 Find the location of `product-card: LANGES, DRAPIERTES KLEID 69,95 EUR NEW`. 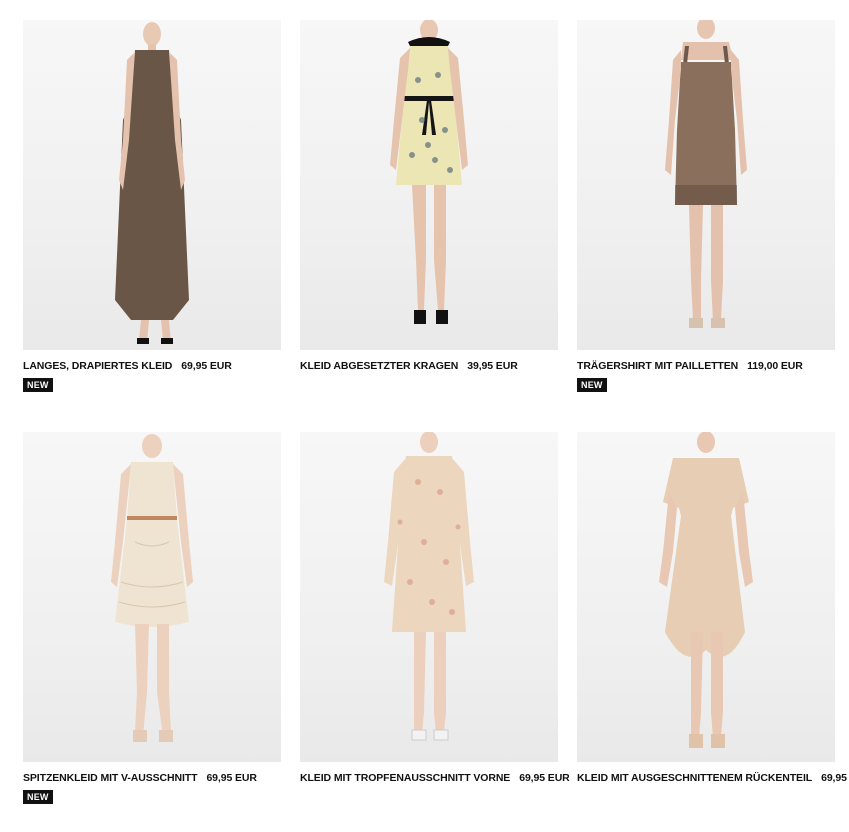

product-card: LANGES, DRAPIERTES KLEID 69,95 EUR NEW is located at coordinates (152, 206).